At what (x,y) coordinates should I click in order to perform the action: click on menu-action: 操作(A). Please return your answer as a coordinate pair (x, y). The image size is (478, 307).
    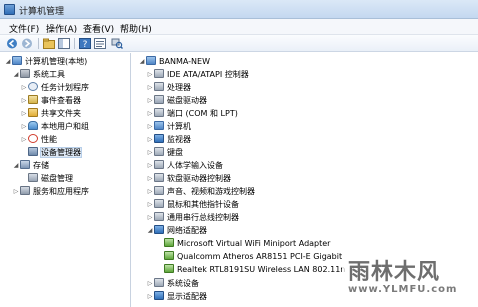
    Looking at the image, I should click on (61, 28).